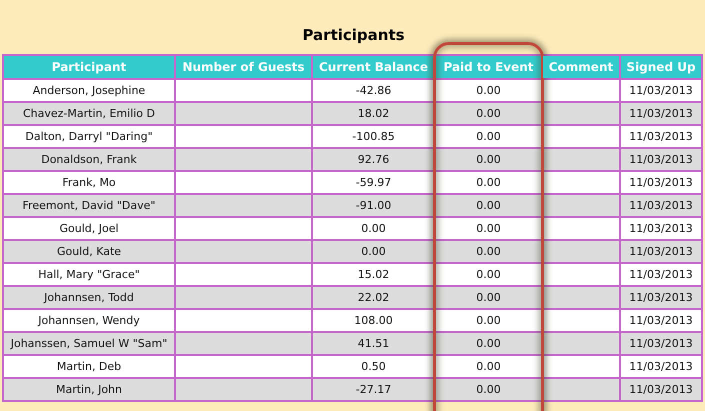 The height and width of the screenshot is (411, 705). I want to click on table-cell: Frank, Mo, so click(89, 182).